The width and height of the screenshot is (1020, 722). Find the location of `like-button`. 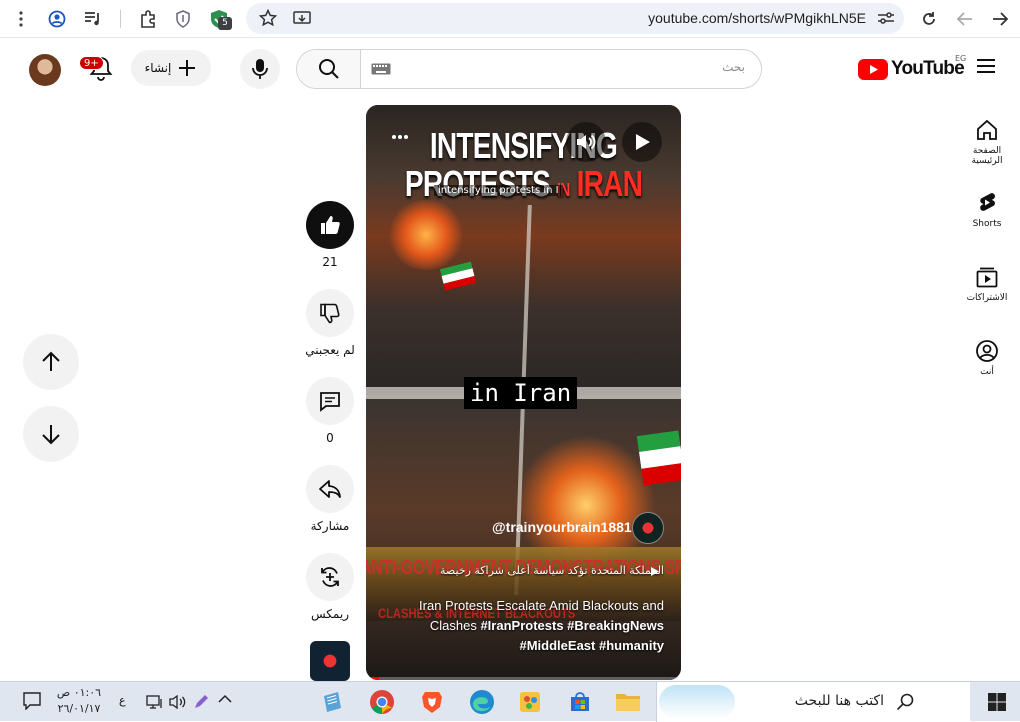

like-button is located at coordinates (330, 225).